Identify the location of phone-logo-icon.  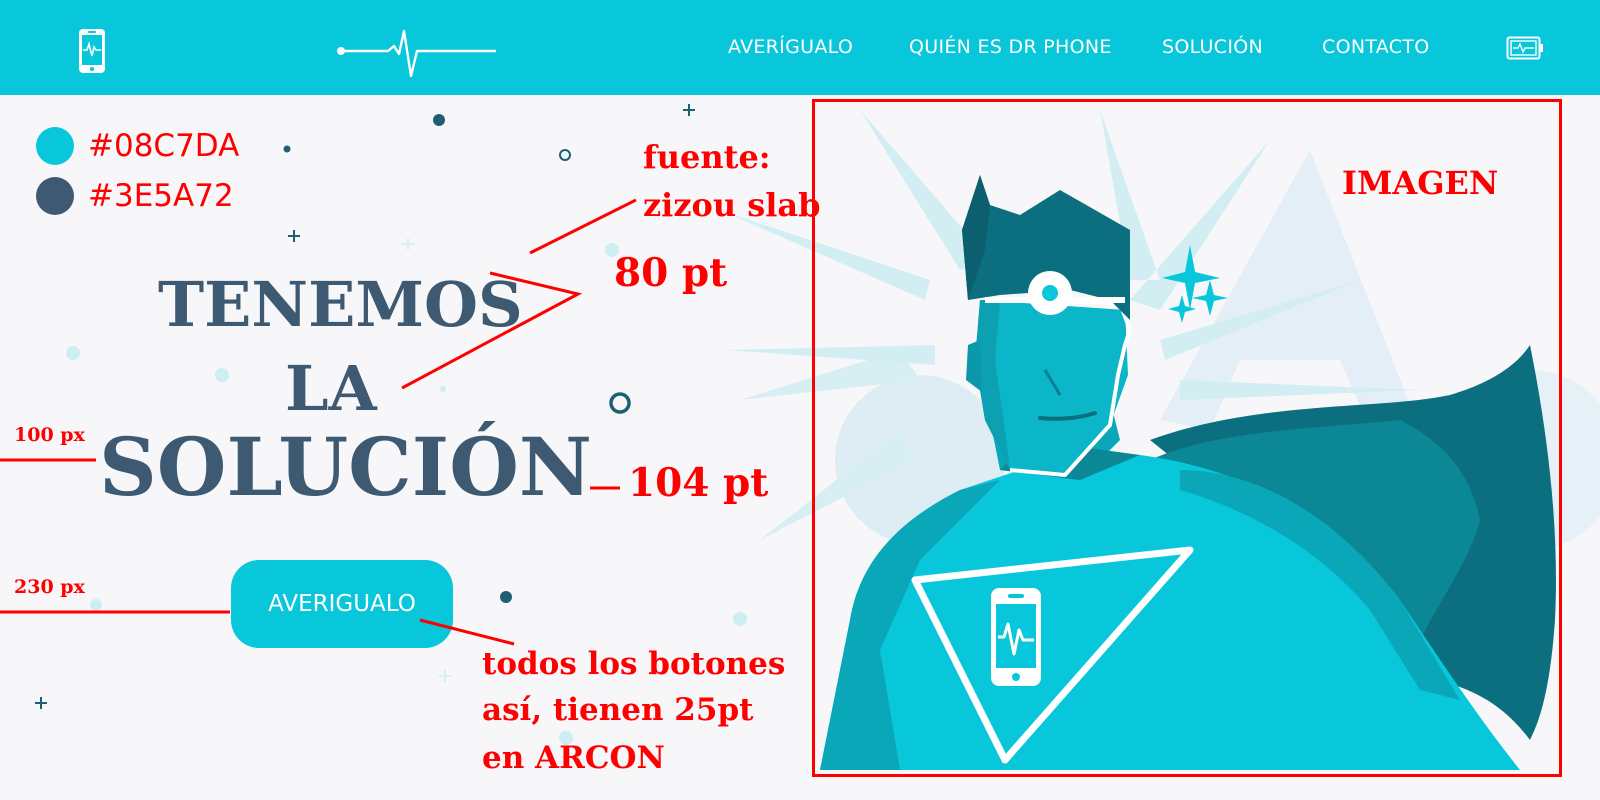
(92, 53).